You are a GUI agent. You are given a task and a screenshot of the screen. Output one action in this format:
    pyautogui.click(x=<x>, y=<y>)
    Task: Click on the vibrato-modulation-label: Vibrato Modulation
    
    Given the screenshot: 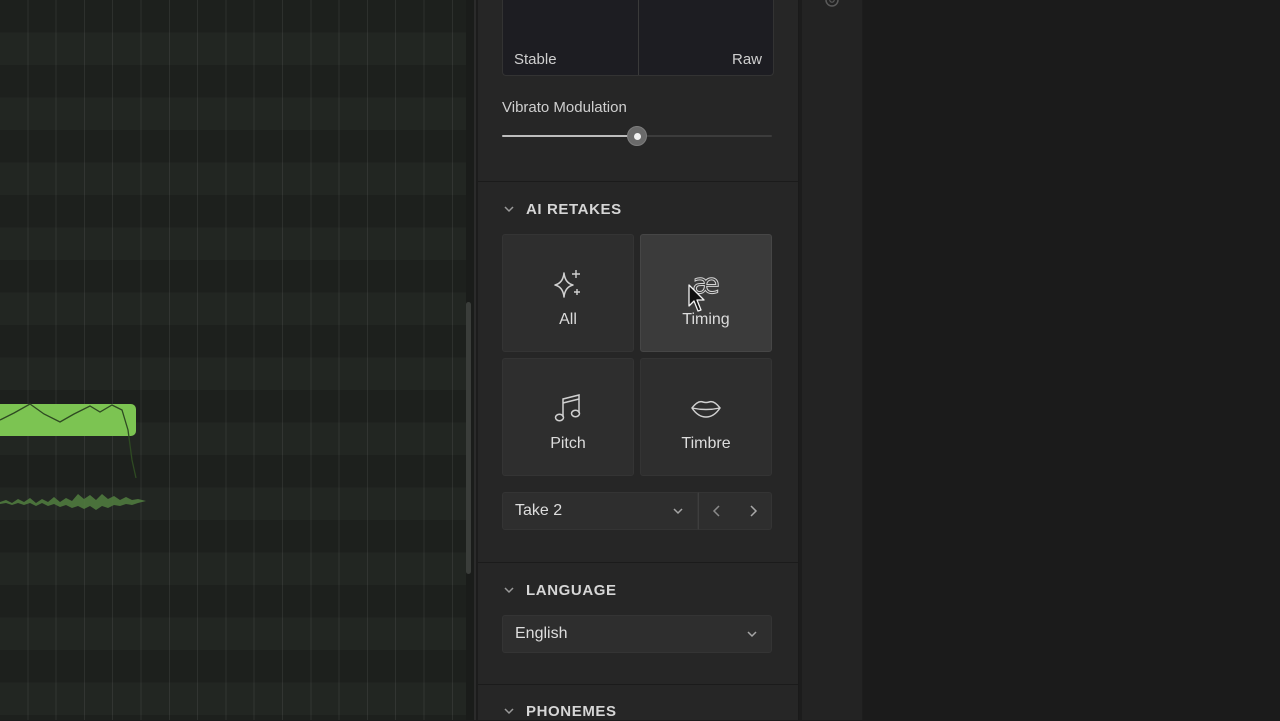 What is the action you would take?
    pyautogui.click(x=564, y=107)
    